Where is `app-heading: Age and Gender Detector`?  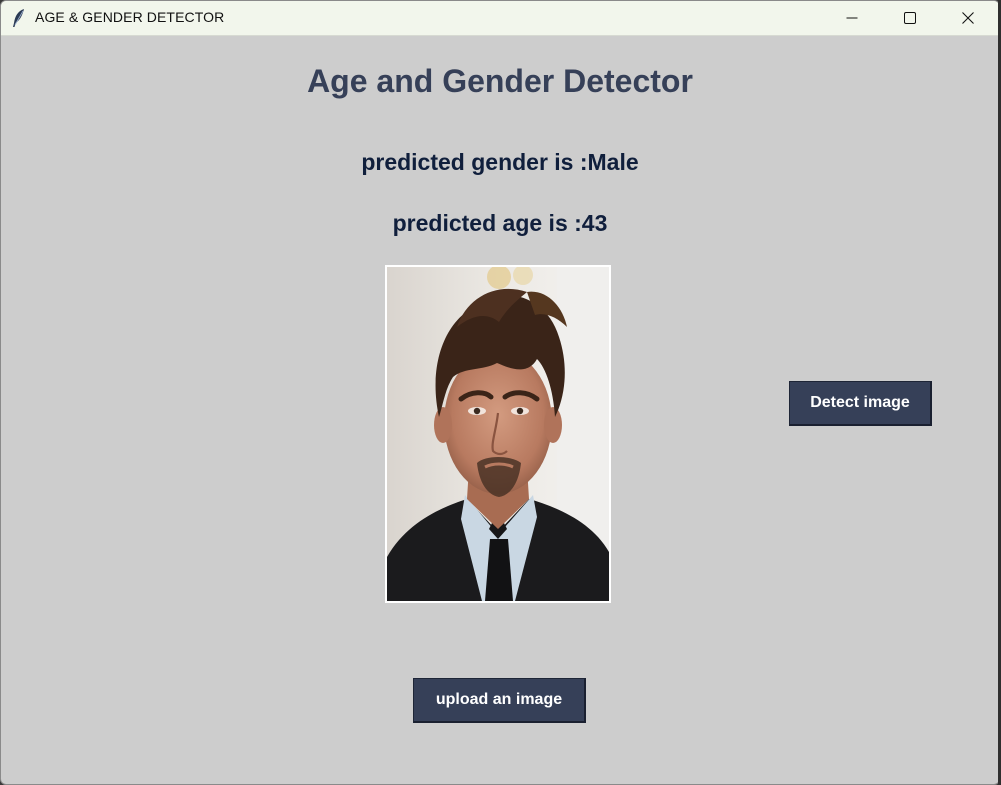 app-heading: Age and Gender Detector is located at coordinates (500, 81).